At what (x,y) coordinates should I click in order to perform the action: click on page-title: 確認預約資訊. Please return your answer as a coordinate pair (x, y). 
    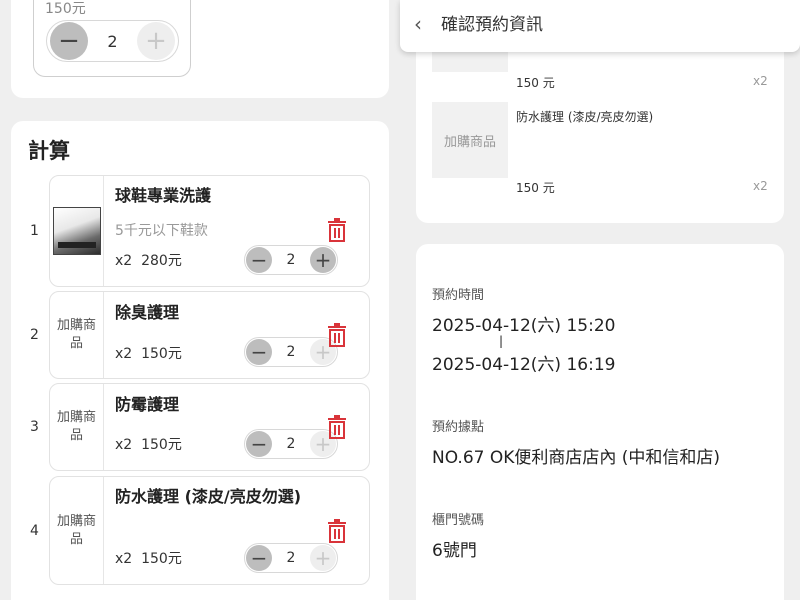
    Looking at the image, I should click on (492, 25).